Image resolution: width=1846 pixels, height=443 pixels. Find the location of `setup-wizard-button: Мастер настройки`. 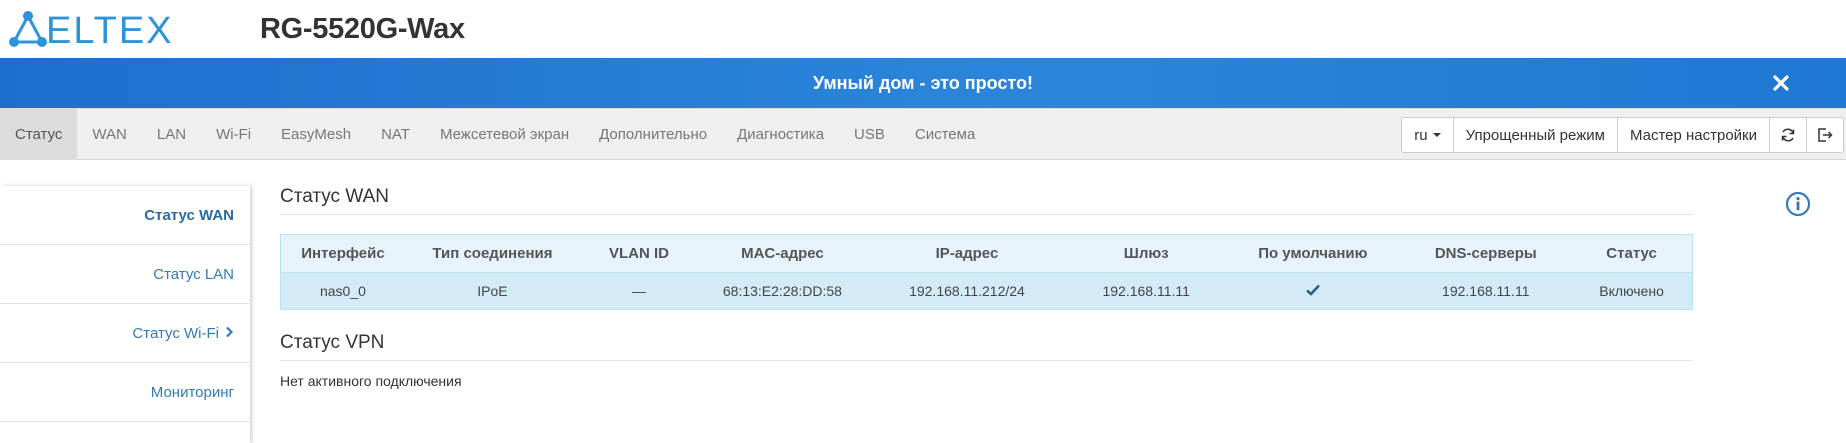

setup-wizard-button: Мастер настройки is located at coordinates (1693, 135).